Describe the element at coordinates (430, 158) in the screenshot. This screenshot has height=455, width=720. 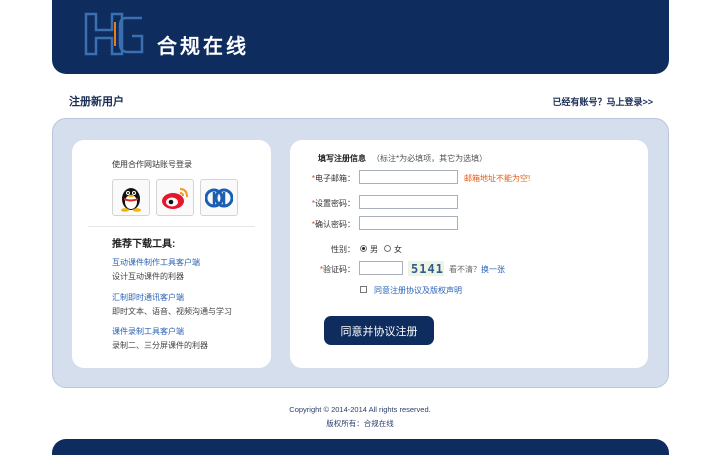
I see `form-note: （标注*为必填项，其它为选填）` at that location.